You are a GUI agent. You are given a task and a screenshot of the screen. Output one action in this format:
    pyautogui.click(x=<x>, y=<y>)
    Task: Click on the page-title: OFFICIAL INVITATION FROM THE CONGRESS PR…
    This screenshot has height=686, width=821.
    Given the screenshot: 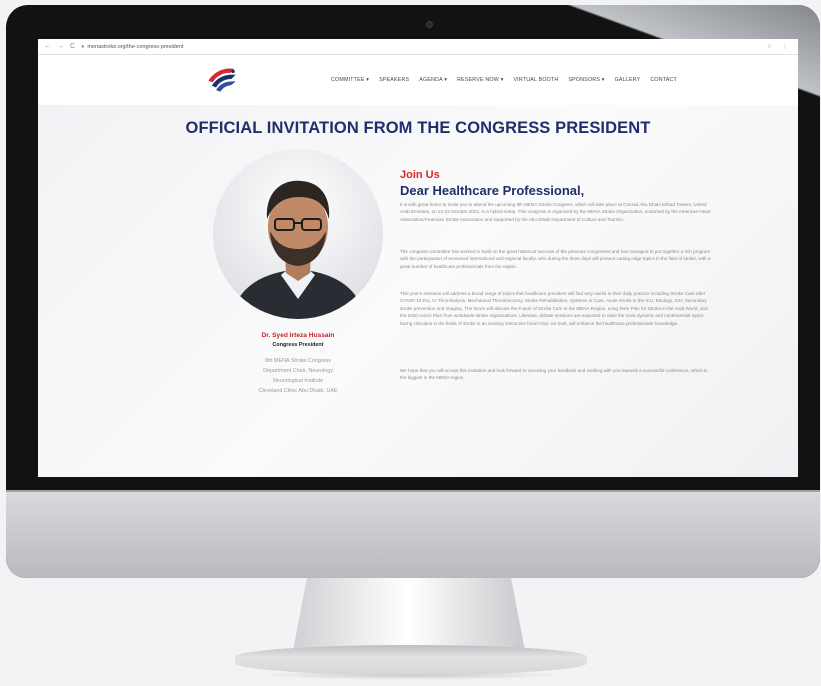 What is the action you would take?
    pyautogui.click(x=418, y=128)
    